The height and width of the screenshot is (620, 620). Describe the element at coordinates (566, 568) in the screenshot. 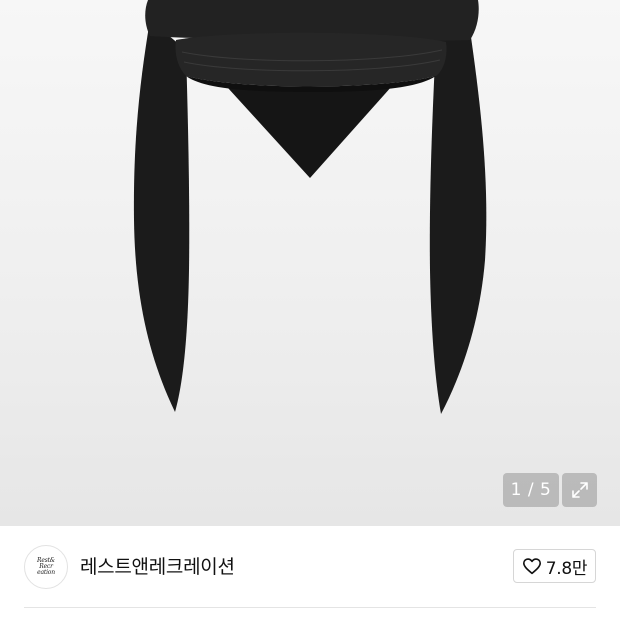

I see `like-count: 7.8만` at that location.